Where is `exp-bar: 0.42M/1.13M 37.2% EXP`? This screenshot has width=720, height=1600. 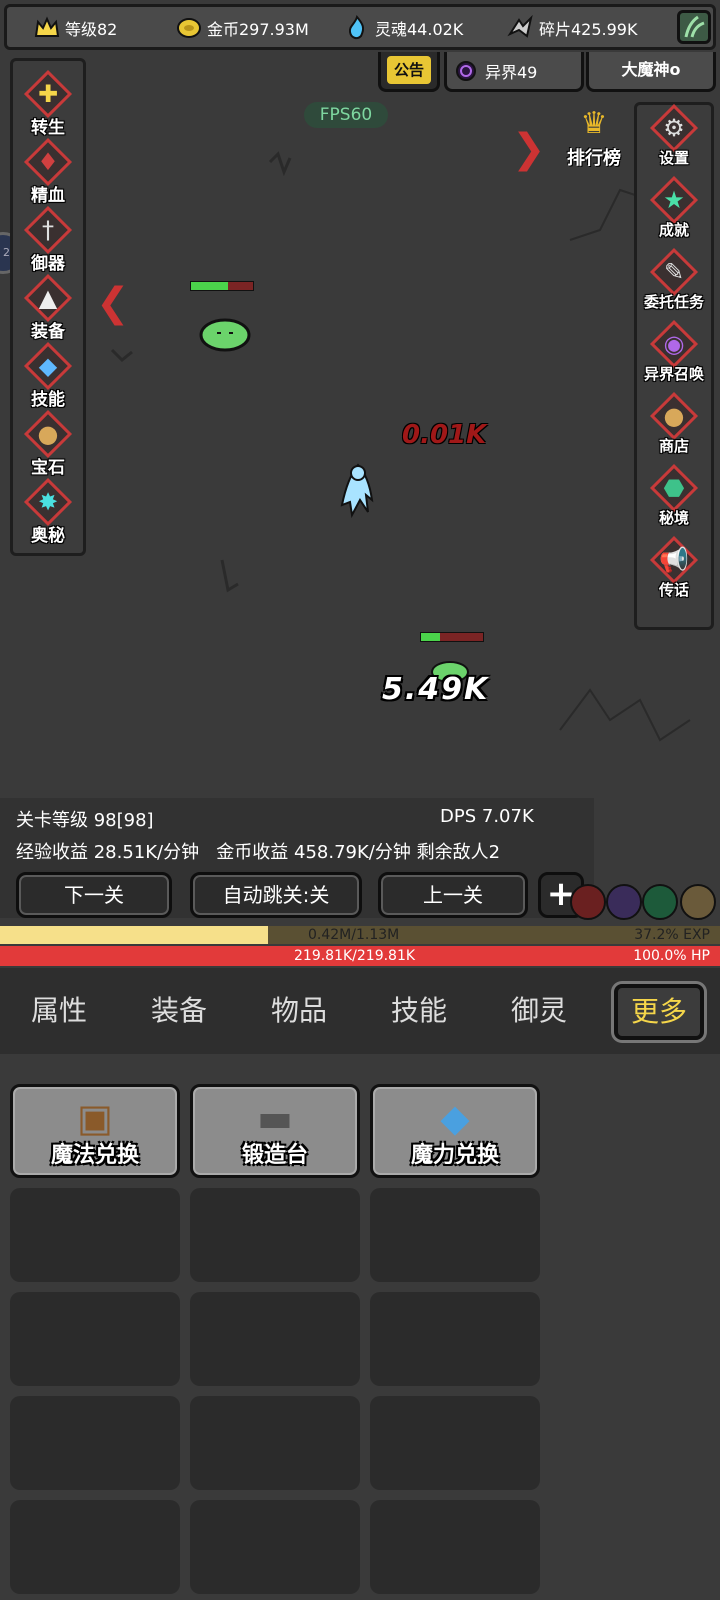 exp-bar: 0.42M/1.13M 37.2% EXP is located at coordinates (360, 935).